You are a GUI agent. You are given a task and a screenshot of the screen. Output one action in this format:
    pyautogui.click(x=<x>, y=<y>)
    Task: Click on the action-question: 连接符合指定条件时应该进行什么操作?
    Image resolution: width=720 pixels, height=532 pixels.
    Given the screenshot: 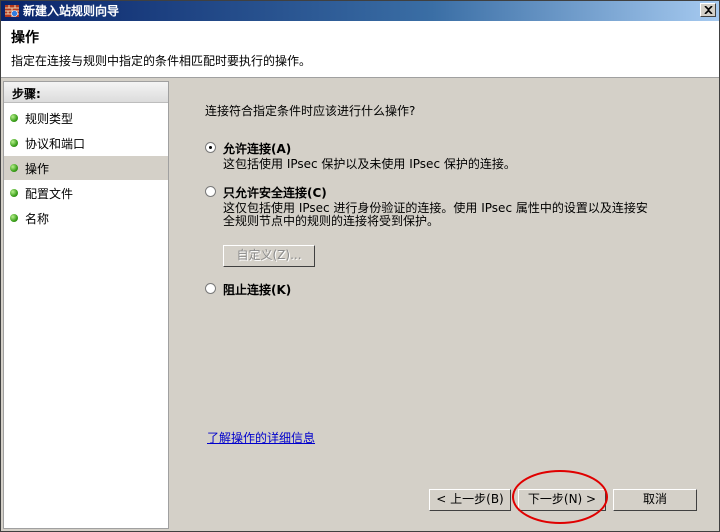 What is the action you would take?
    pyautogui.click(x=310, y=111)
    